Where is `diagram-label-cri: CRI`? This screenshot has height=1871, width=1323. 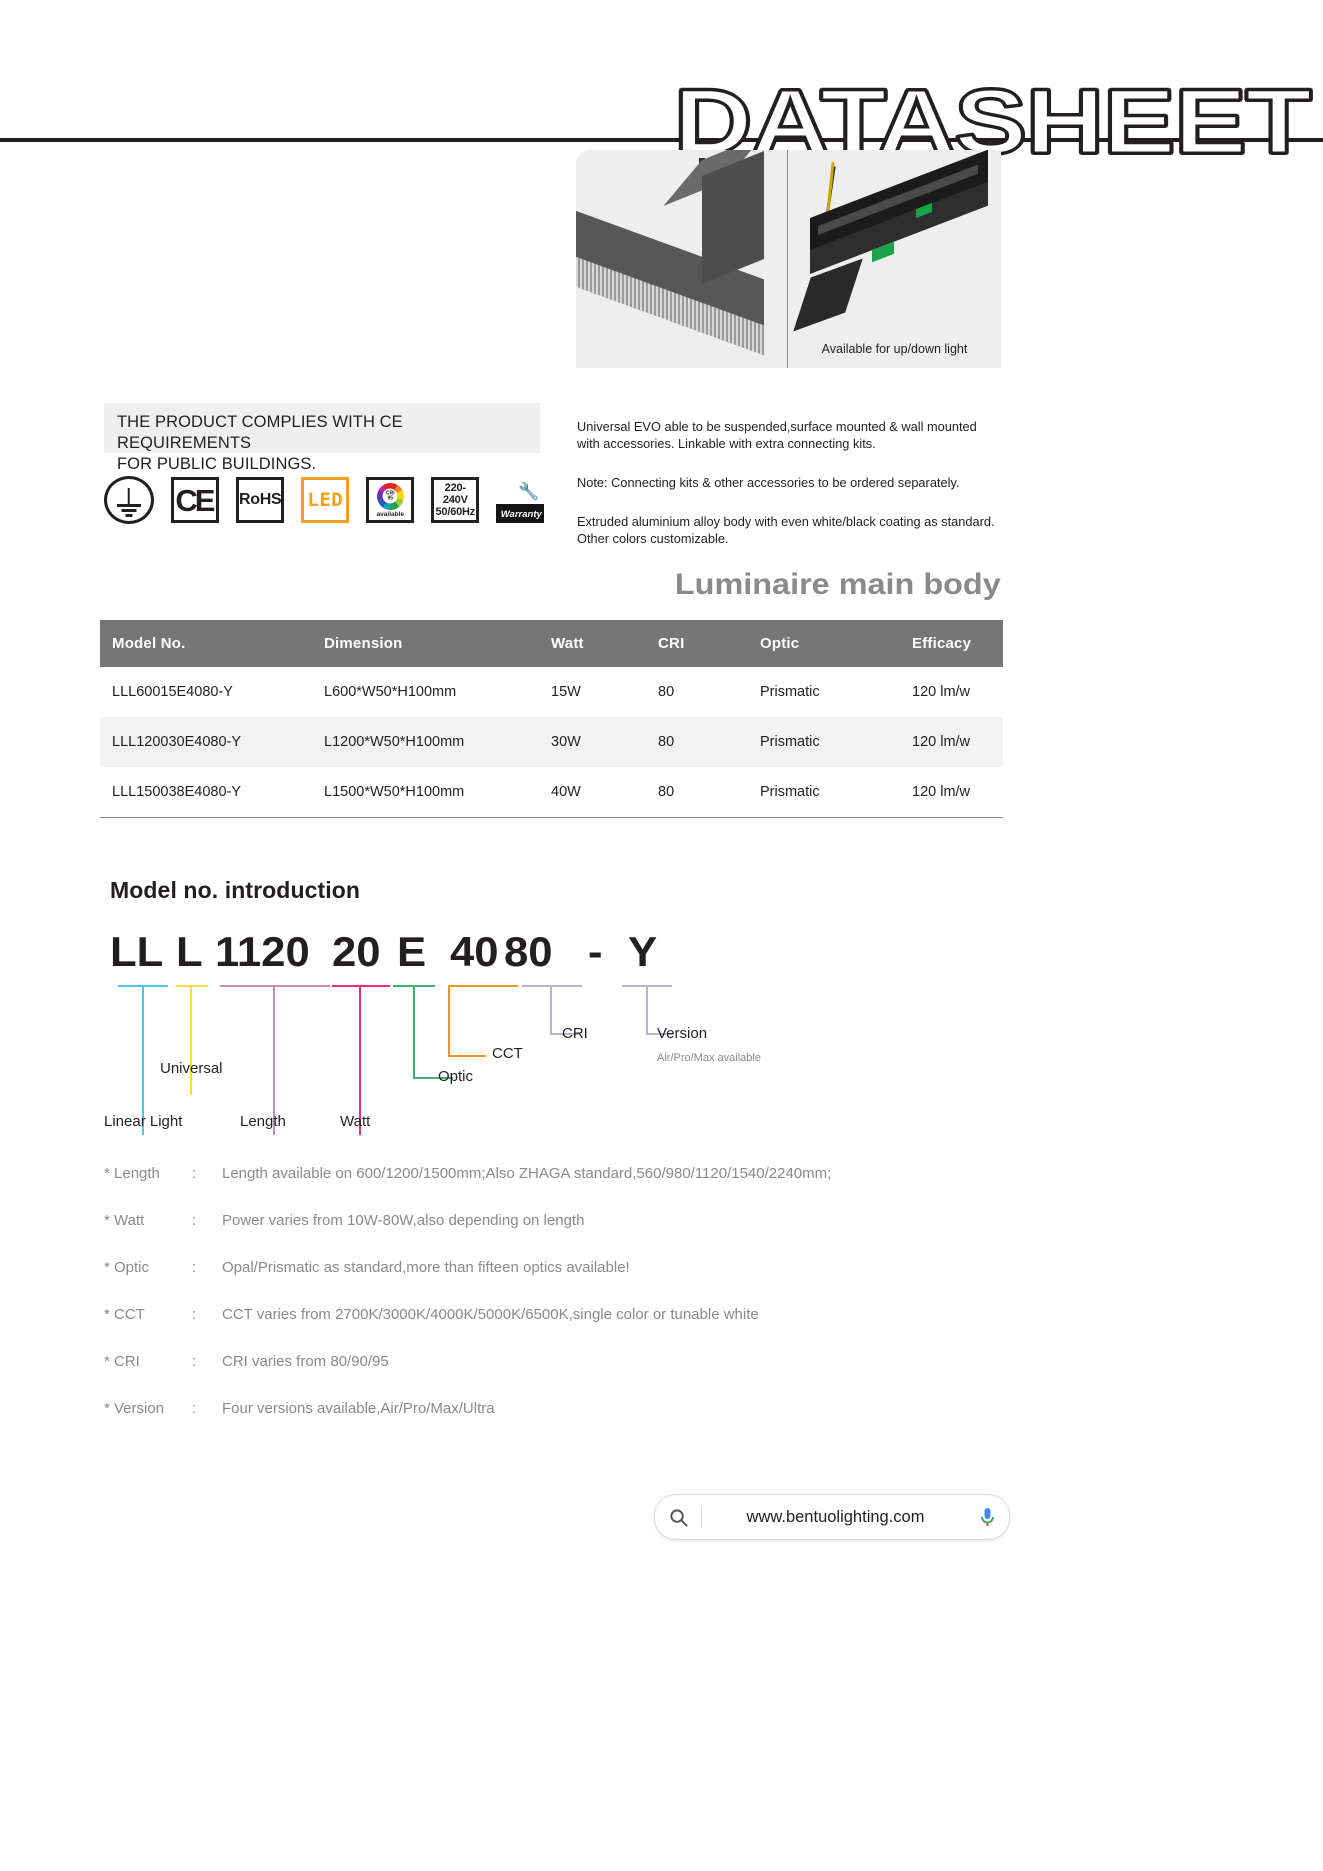
diagram-label-cri: CRI is located at coordinates (575, 1033).